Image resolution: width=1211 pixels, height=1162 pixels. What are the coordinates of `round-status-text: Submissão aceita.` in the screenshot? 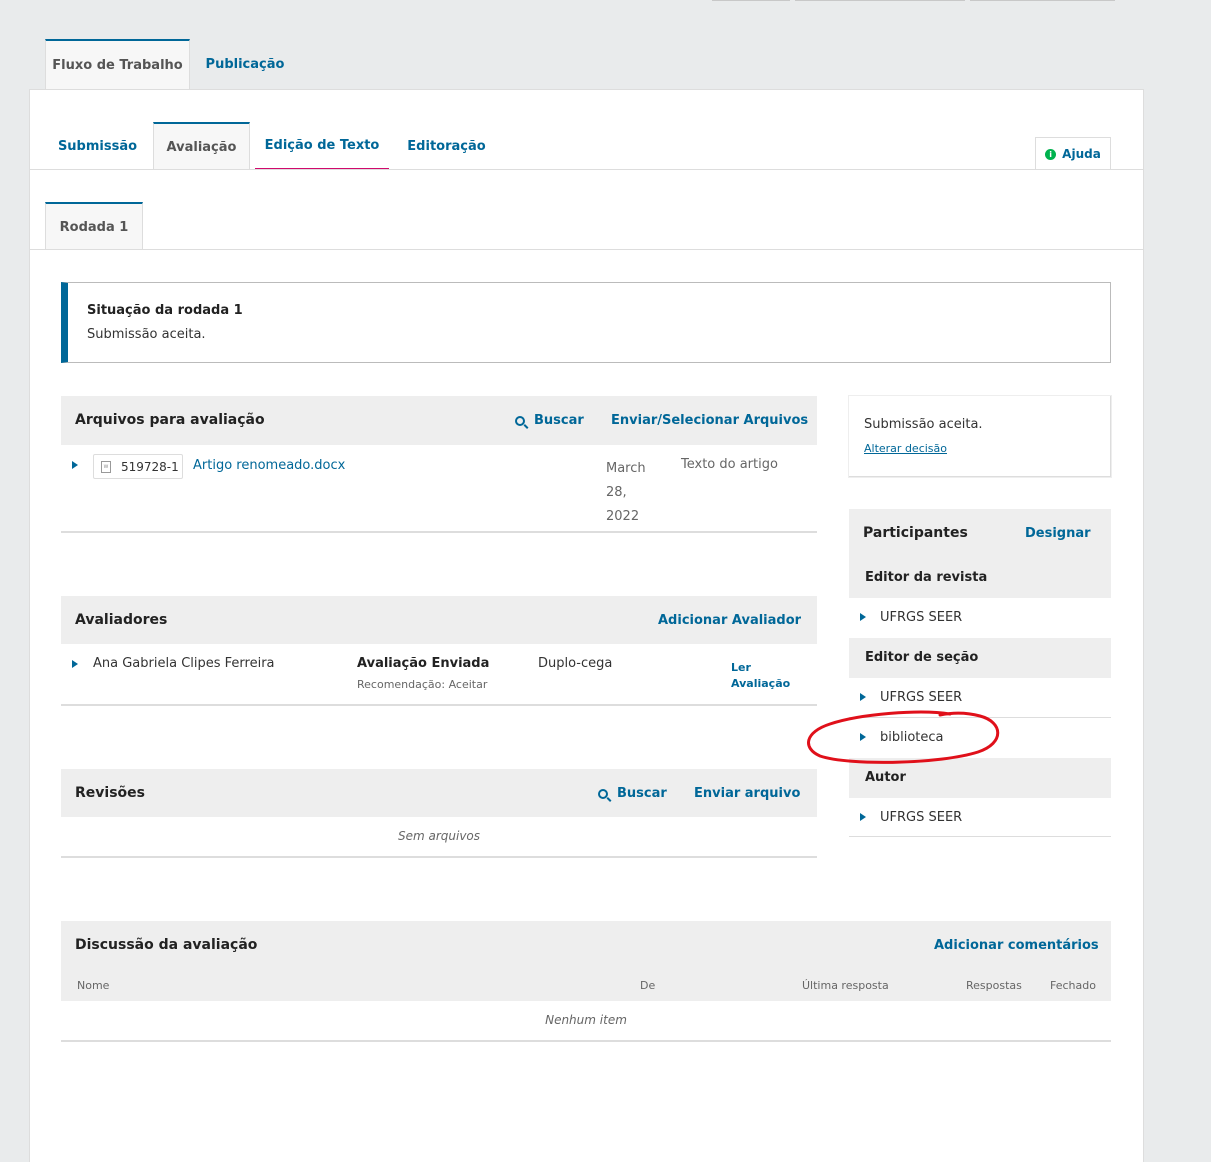 It's located at (146, 334).